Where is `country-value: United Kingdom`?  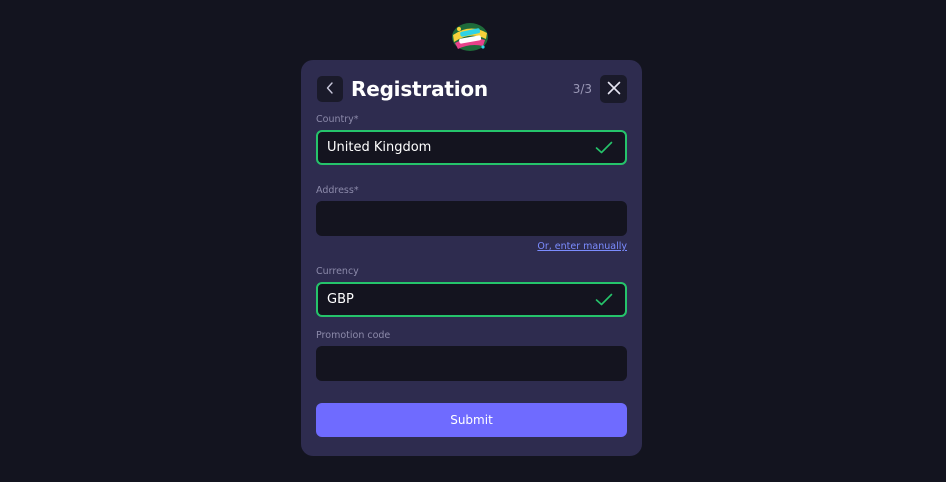 country-value: United Kingdom is located at coordinates (379, 147).